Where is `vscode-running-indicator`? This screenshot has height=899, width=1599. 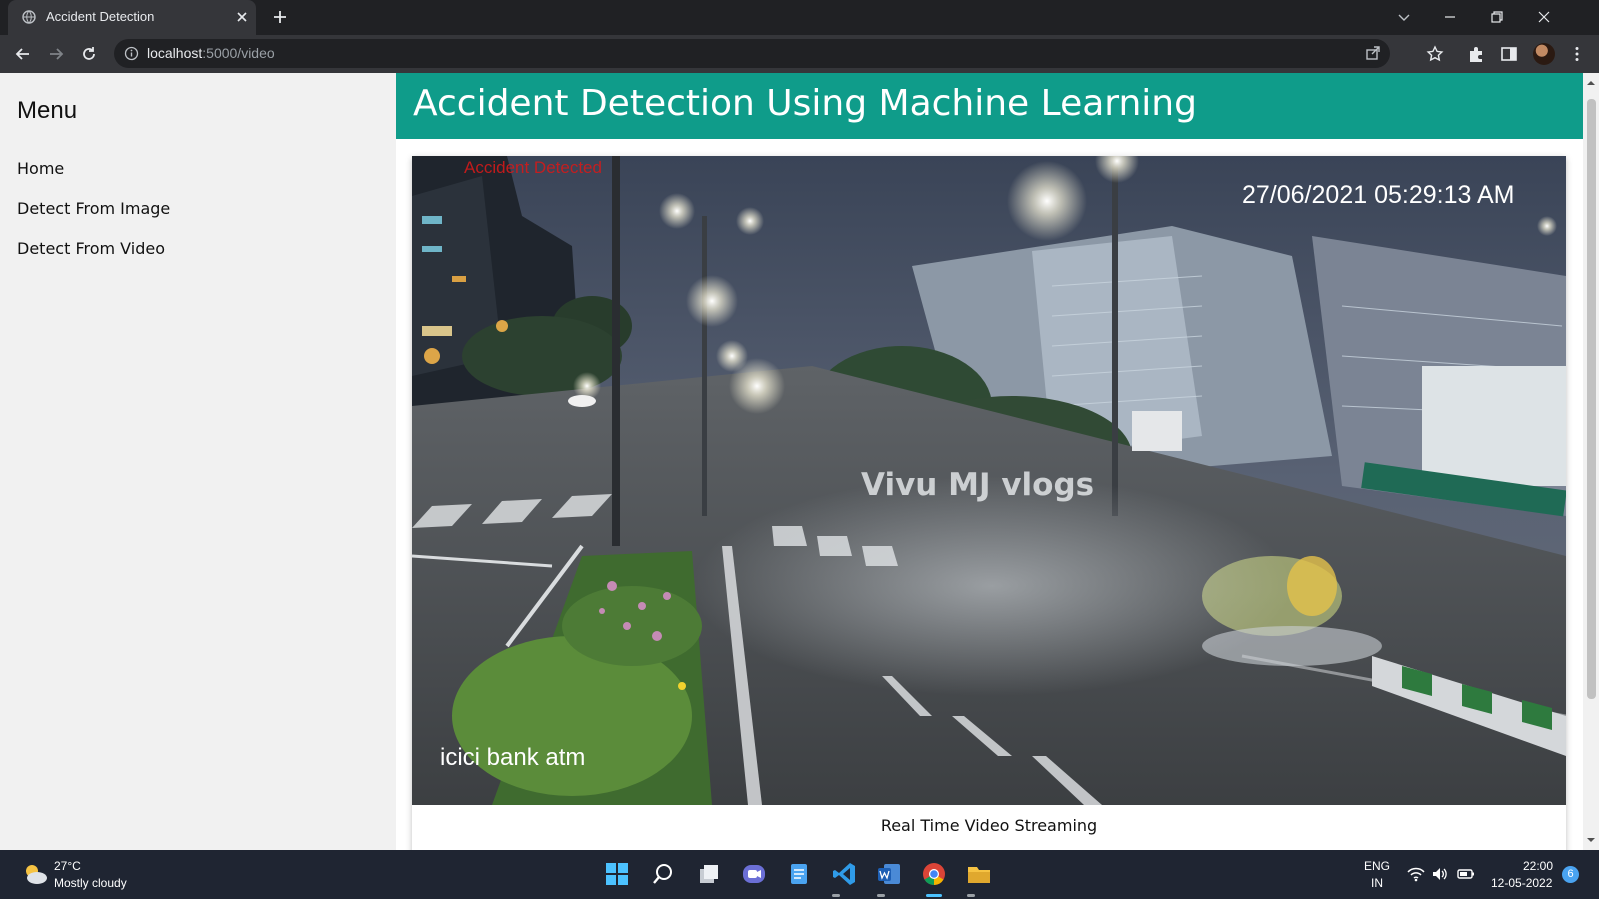
vscode-running-indicator is located at coordinates (836, 895).